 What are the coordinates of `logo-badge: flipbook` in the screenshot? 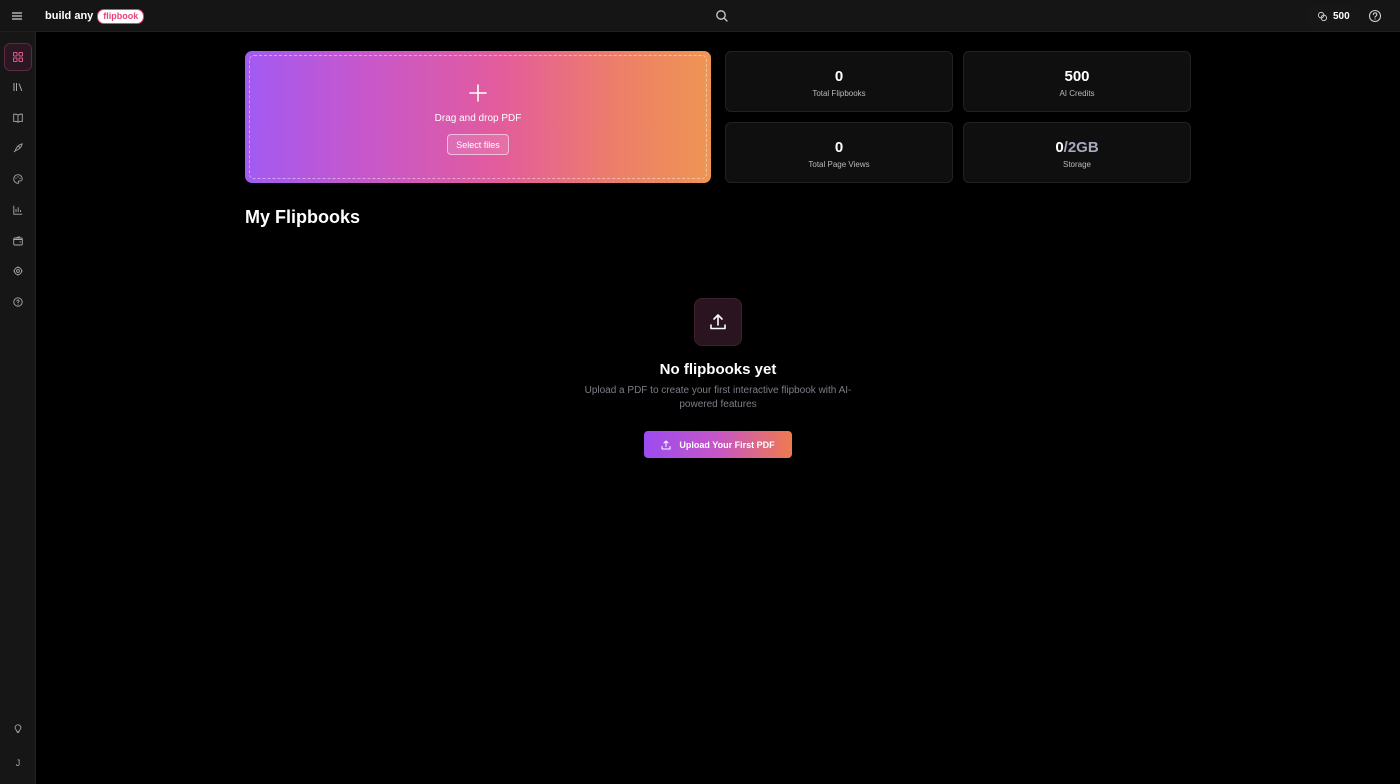 It's located at (121, 16).